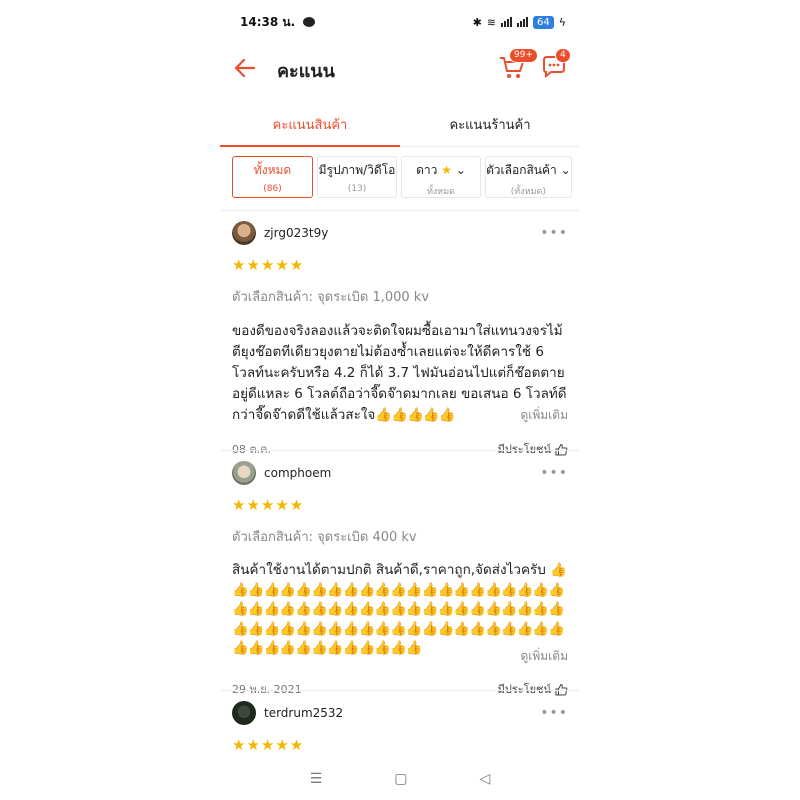 The height and width of the screenshot is (800, 800). Describe the element at coordinates (400, 68) in the screenshot. I see `app-header: คะแนน 99+ 4` at that location.